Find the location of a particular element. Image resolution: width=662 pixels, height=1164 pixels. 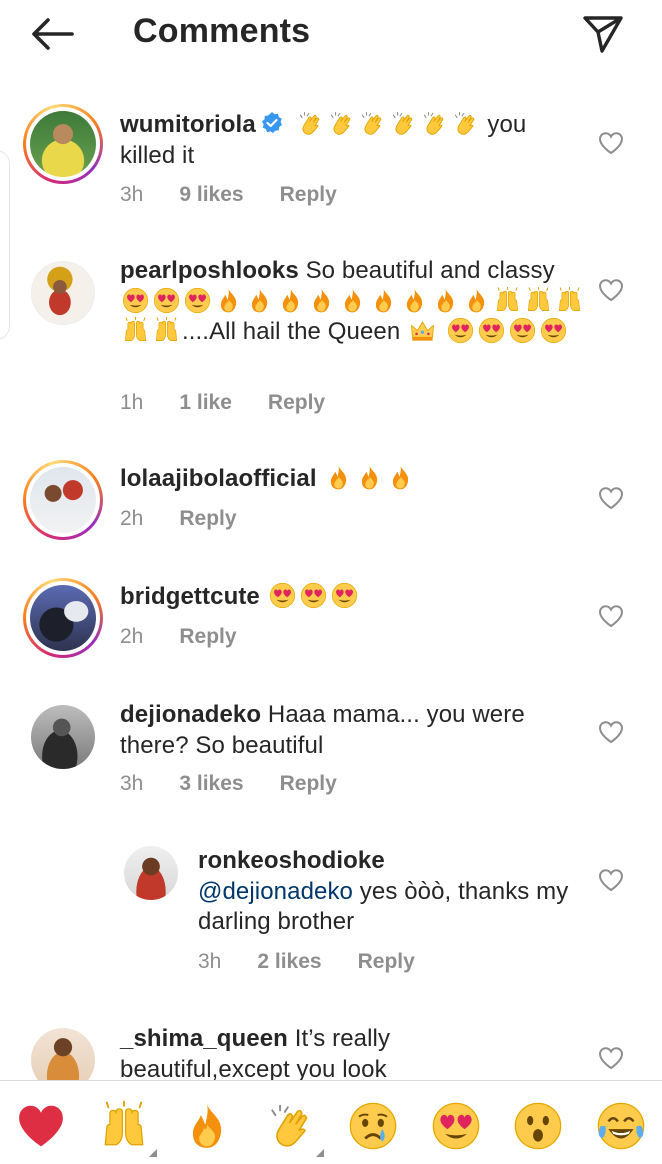

comment-username: wumitoriola is located at coordinates (188, 124).